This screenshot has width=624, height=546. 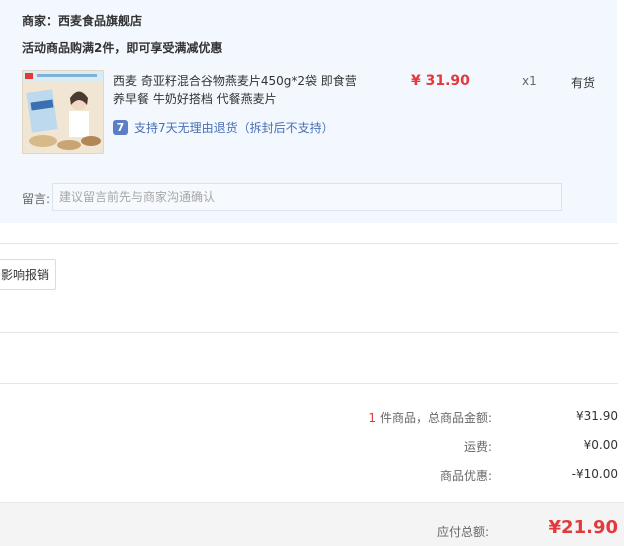 I want to click on goods-total-value: ¥31.90, so click(x=597, y=416).